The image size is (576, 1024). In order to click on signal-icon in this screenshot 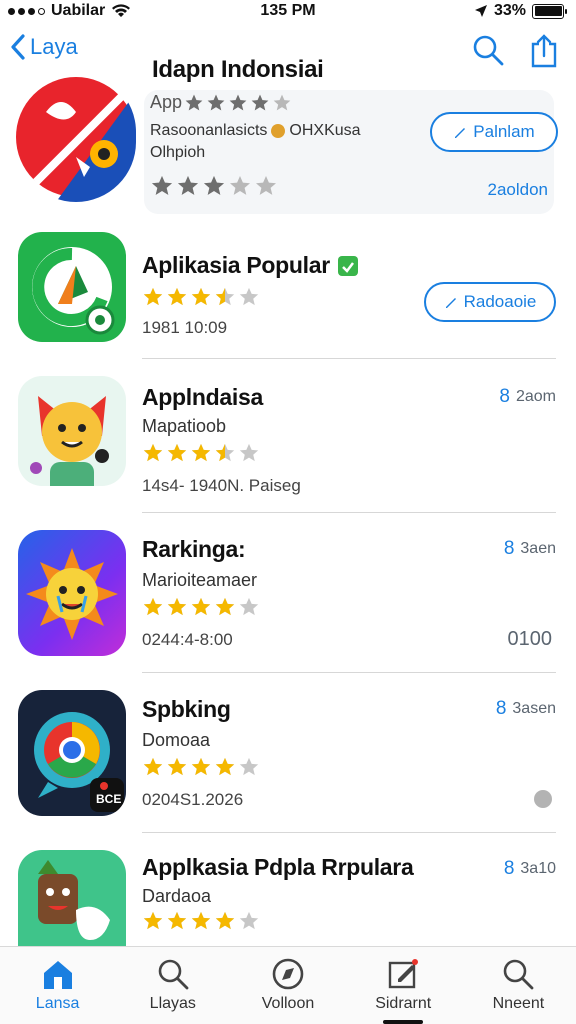, I will do `click(26, 11)`.